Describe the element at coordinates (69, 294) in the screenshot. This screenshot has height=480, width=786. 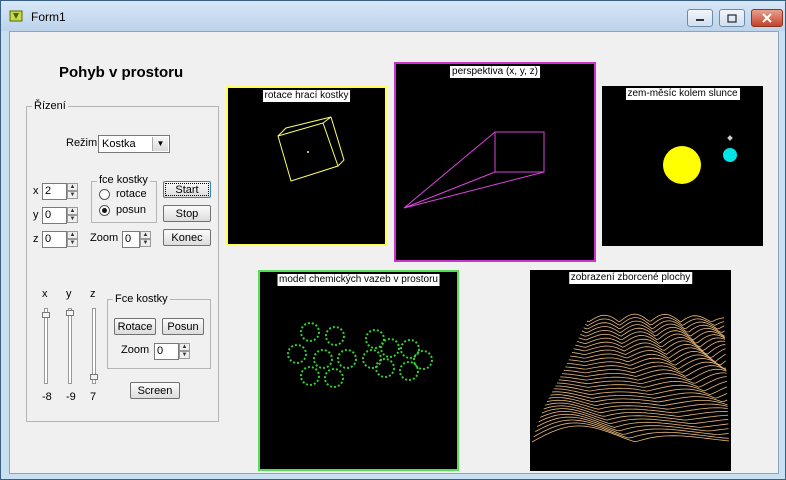
I see `slider-y-label: y` at that location.